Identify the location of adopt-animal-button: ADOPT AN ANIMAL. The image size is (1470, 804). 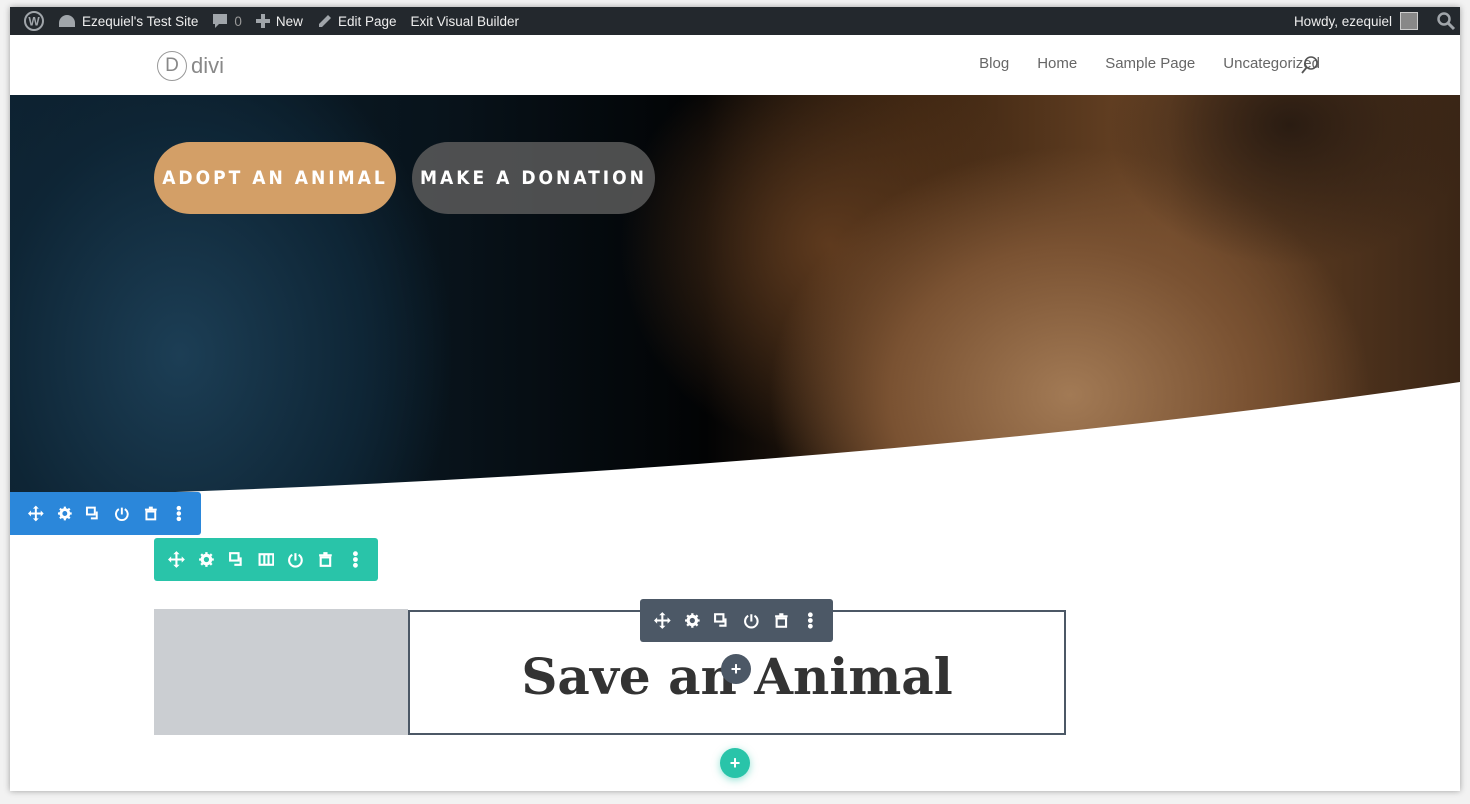
(275, 178).